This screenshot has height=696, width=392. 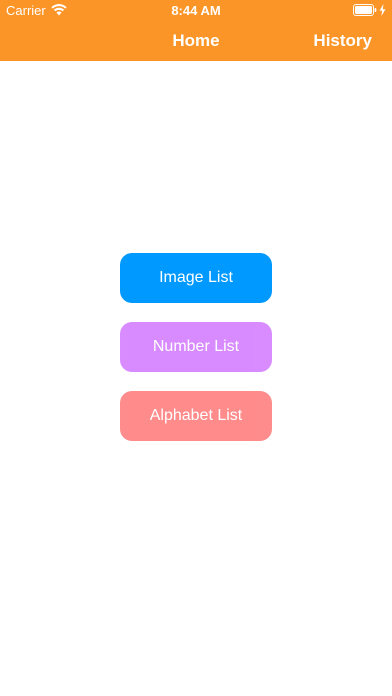 What do you see at coordinates (365, 11) in the screenshot?
I see `battery-icon` at bounding box center [365, 11].